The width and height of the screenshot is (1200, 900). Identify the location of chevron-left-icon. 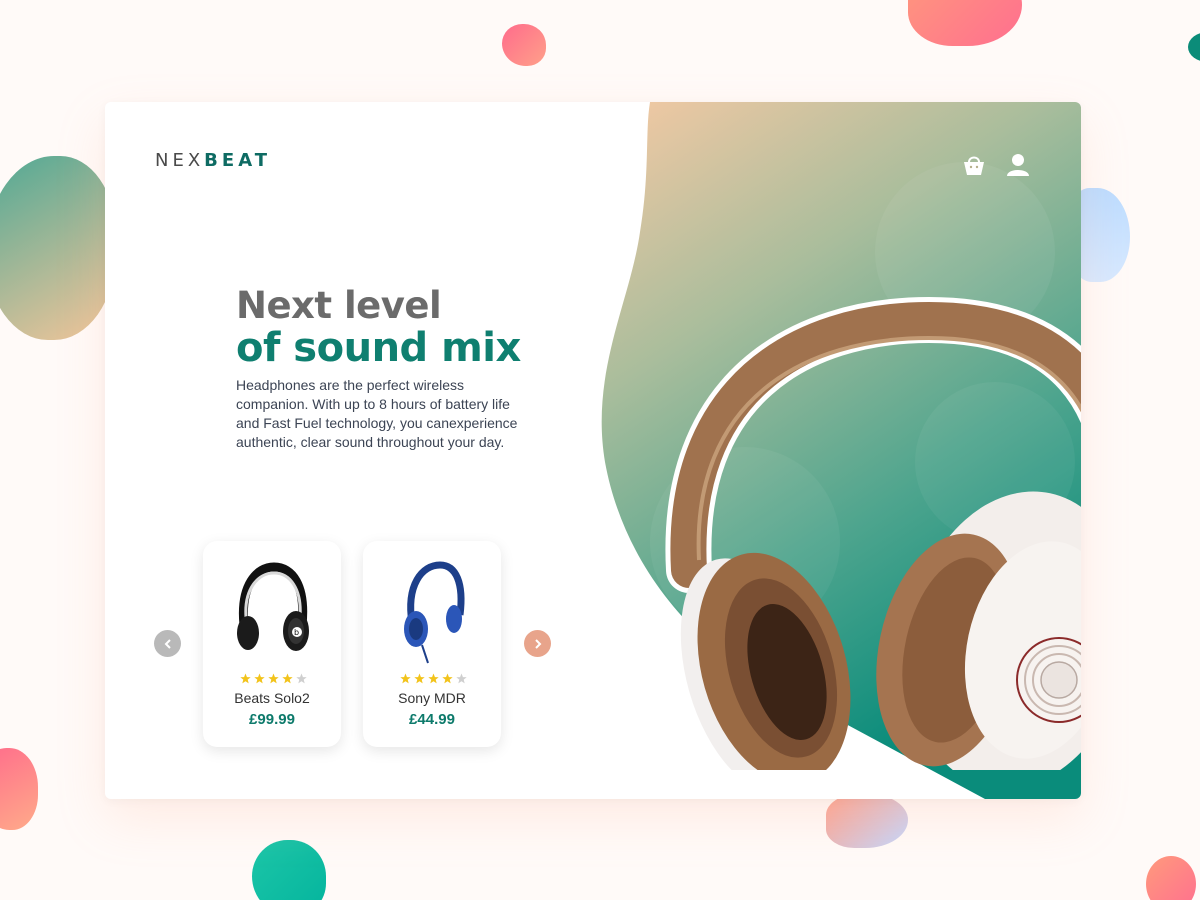
(167, 643).